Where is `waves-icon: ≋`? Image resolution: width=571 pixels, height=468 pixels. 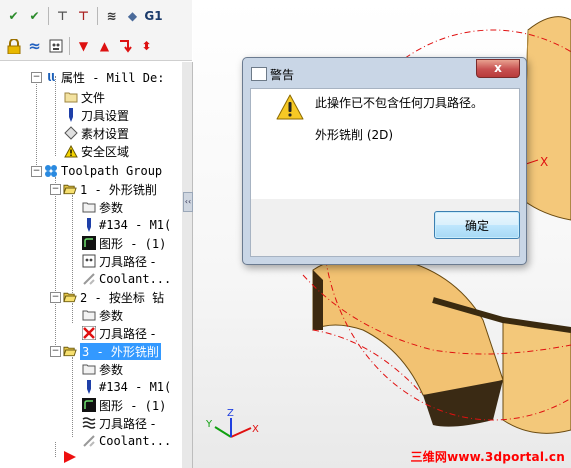 waves-icon: ≋ is located at coordinates (111, 16).